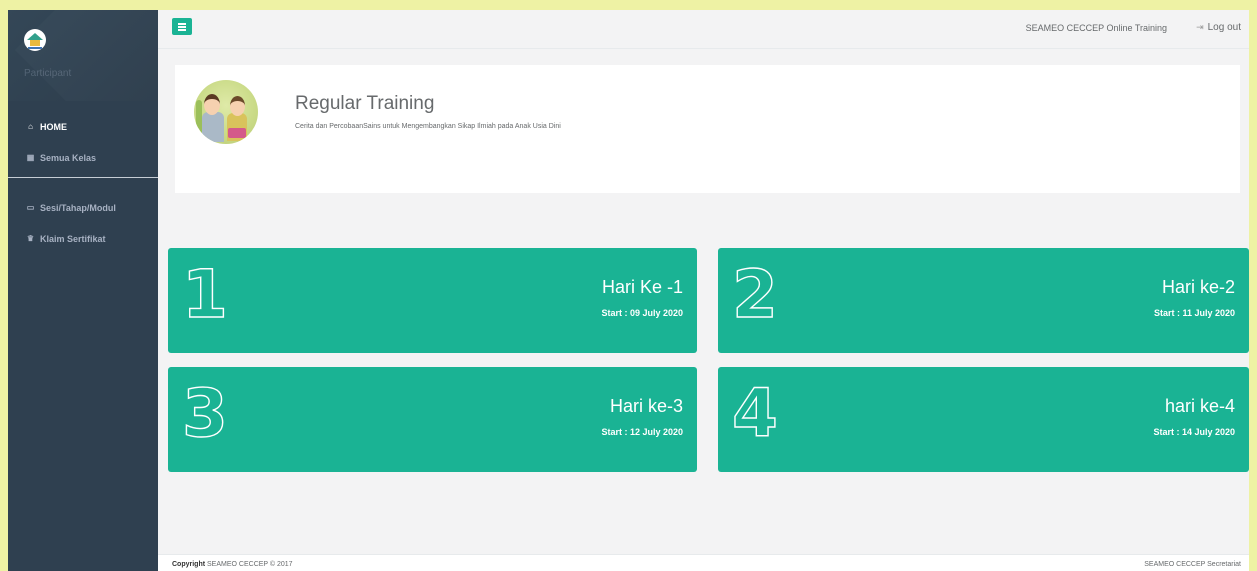  Describe the element at coordinates (250, 564) in the screenshot. I see `copyright-text: SEAMEO CECCEP © 2017` at that location.